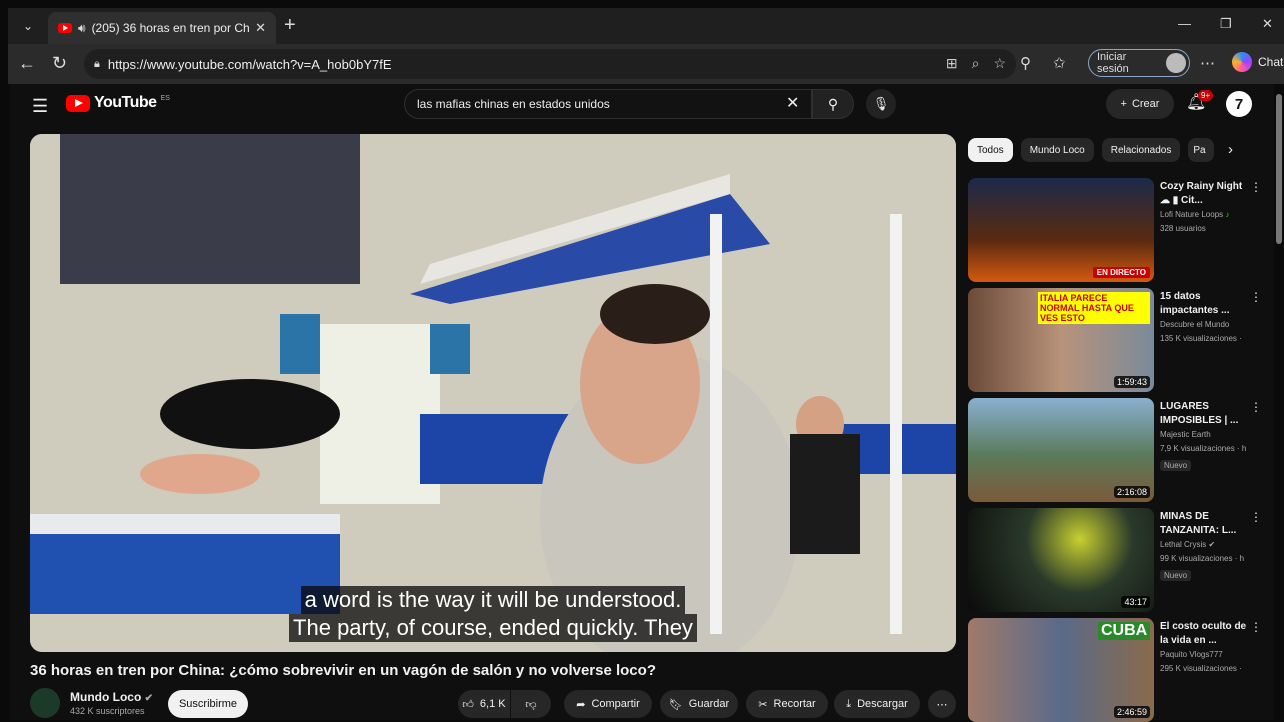 Image resolution: width=1284 pixels, height=722 pixels. I want to click on recommendation-meta: 7,9 K visualizaciones · h, so click(1203, 448).